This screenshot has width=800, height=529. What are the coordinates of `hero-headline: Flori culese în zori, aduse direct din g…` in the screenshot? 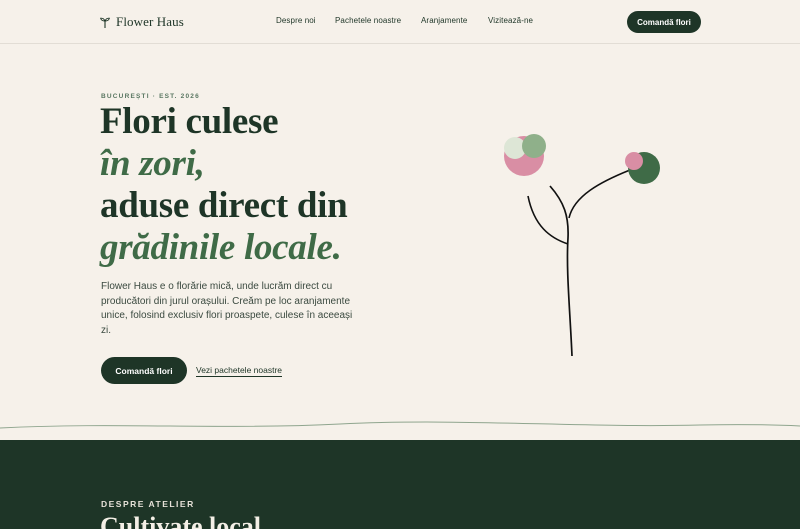 It's located at (260, 185).